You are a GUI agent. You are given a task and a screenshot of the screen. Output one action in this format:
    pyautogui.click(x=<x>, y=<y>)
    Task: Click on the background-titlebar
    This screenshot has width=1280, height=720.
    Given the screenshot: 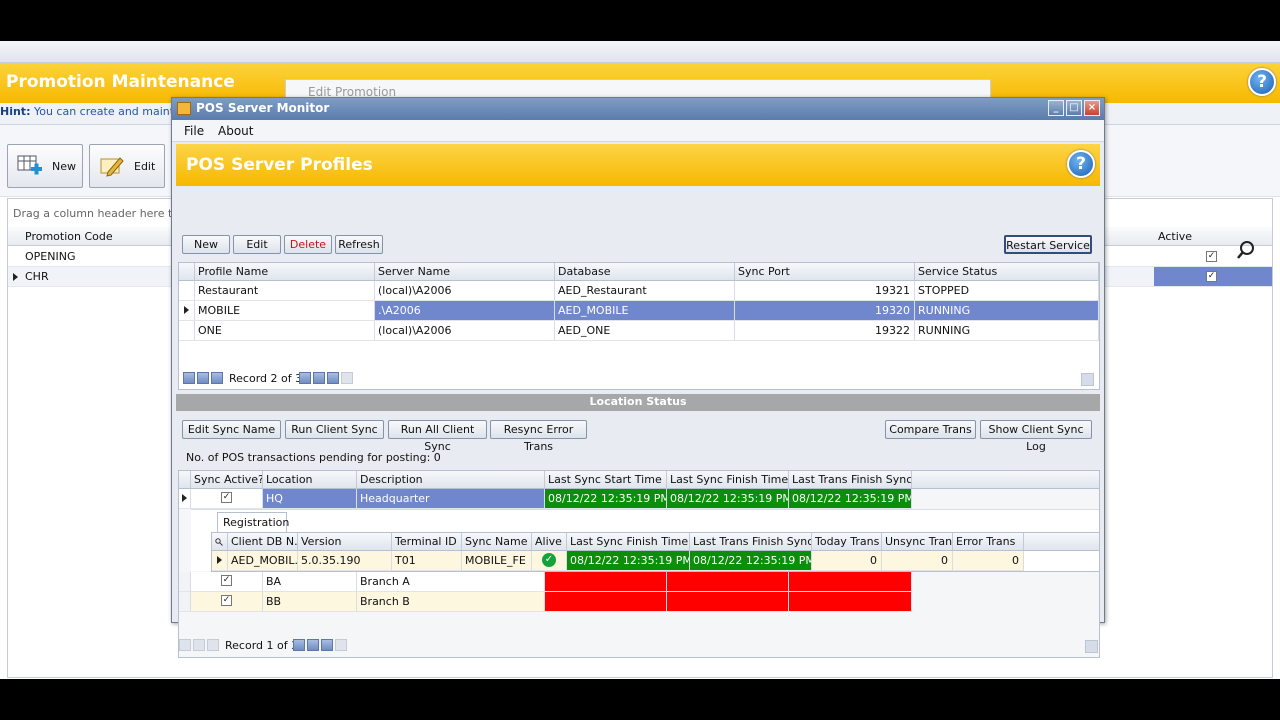 What is the action you would take?
    pyautogui.click(x=640, y=52)
    